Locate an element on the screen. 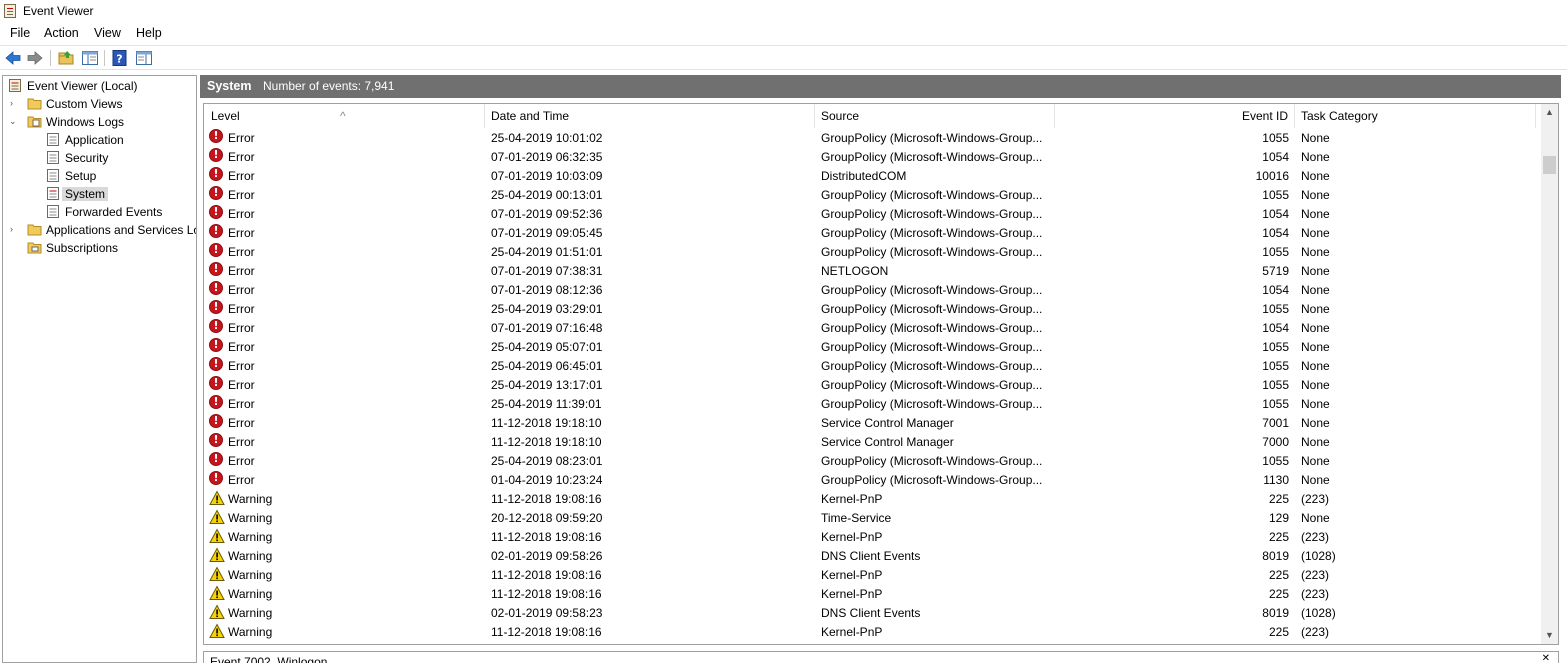 This screenshot has width=1567, height=663. column-header-date-and-time: Date and Time is located at coordinates (650, 116).